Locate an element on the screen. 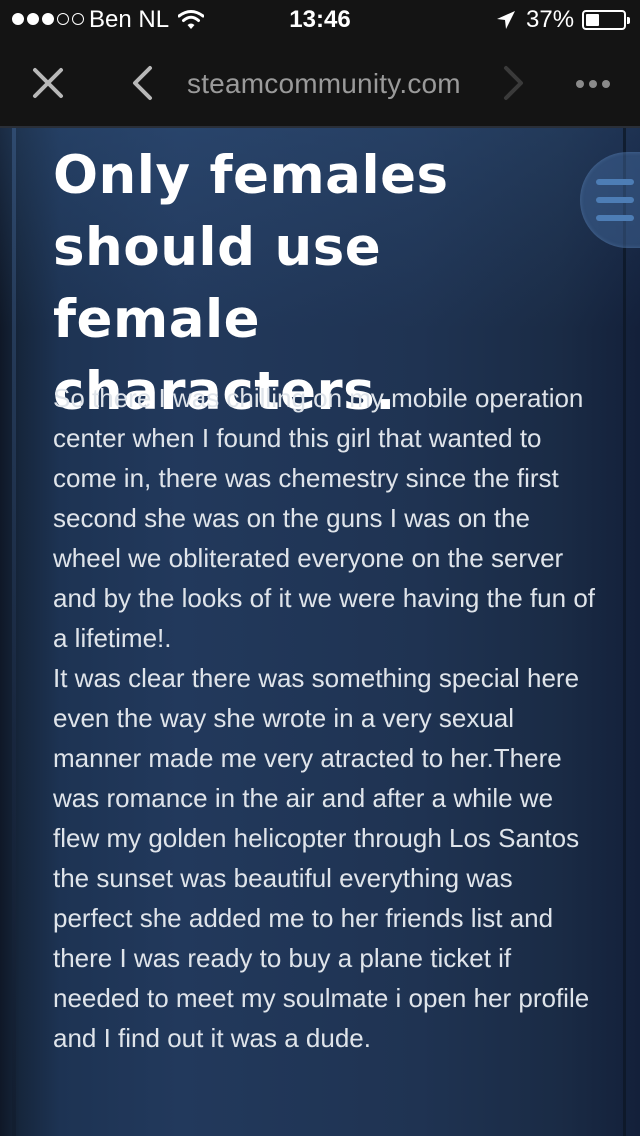  forward-button is located at coordinates (514, 85).